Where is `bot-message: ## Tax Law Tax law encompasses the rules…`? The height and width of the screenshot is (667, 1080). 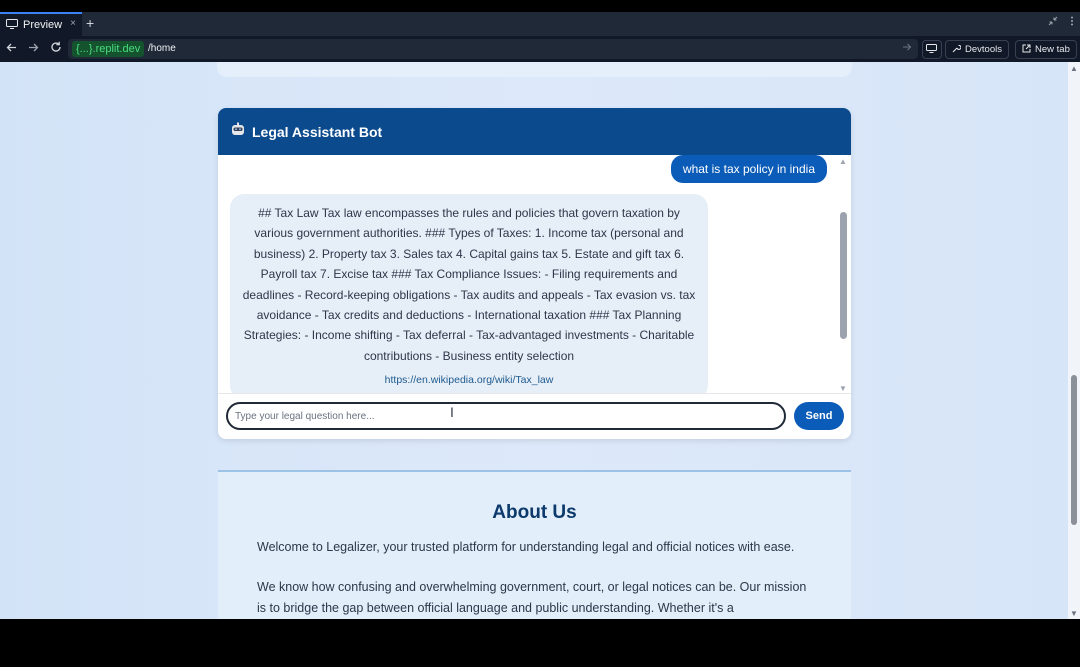
bot-message: ## Tax Law Tax law encompasses the rules… is located at coordinates (469, 293).